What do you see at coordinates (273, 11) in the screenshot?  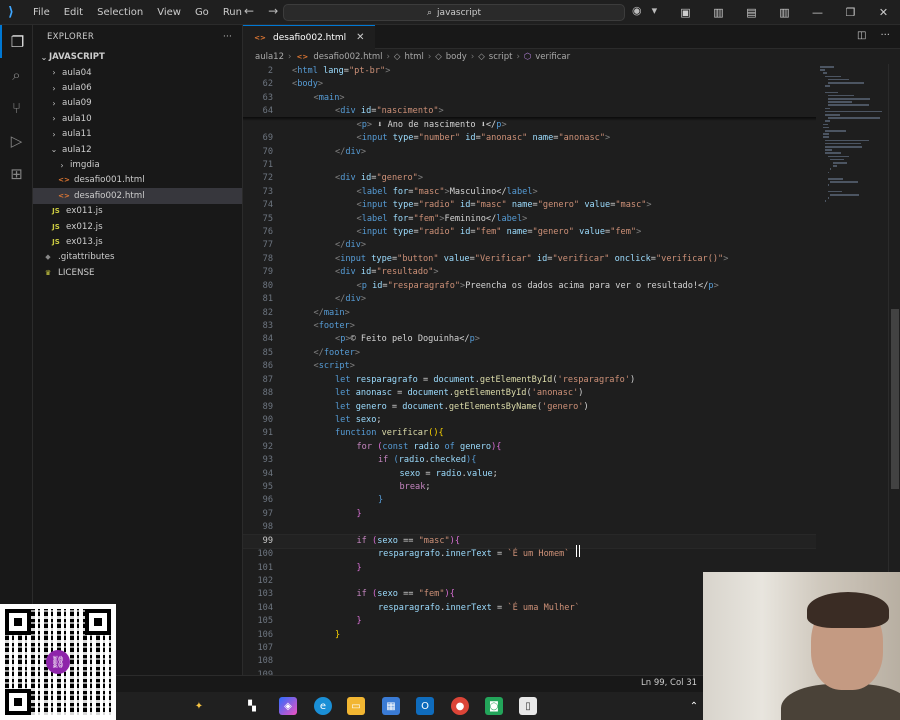 I see `forward-arrow-icon: →` at bounding box center [273, 11].